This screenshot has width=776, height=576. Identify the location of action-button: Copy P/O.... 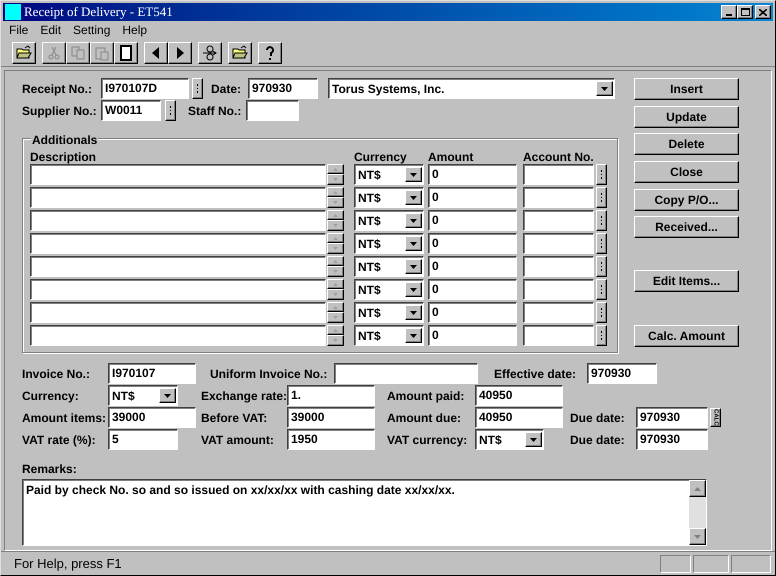
(686, 200).